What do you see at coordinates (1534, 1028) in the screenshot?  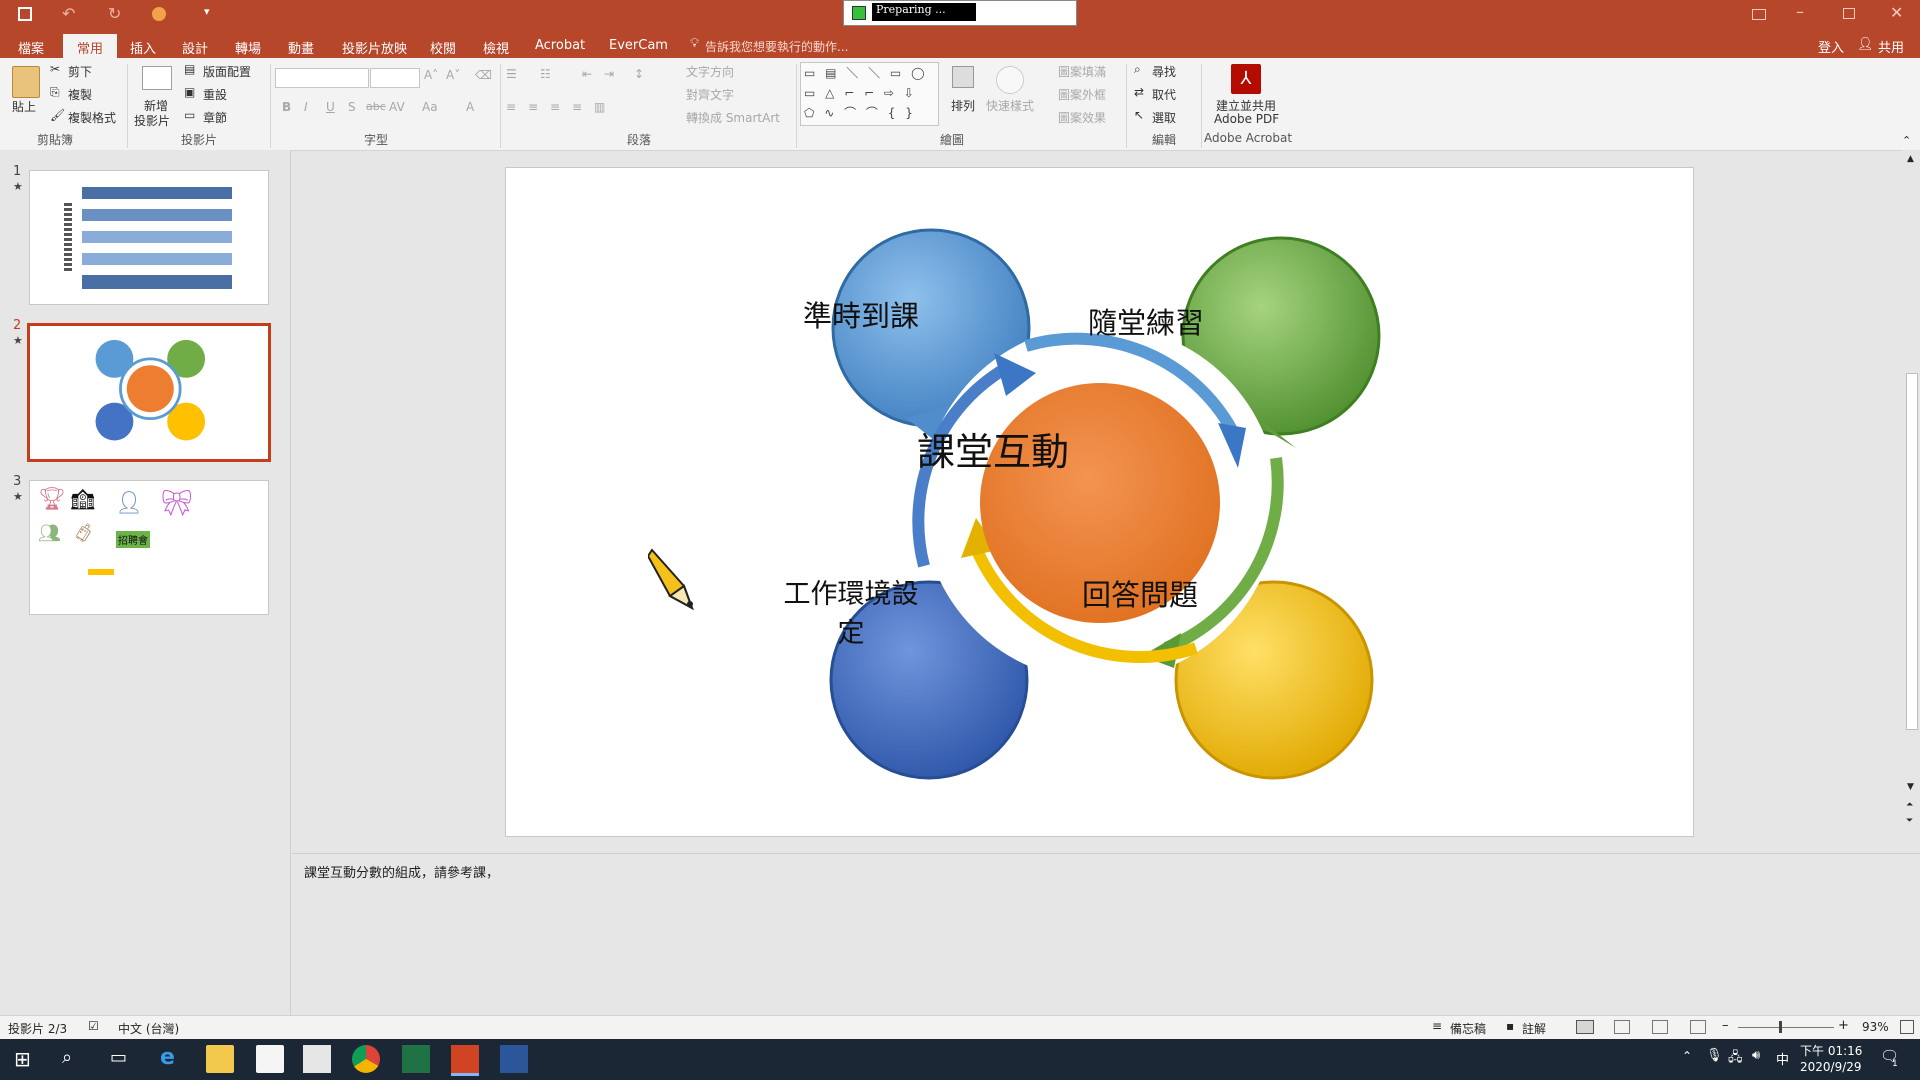 I see `comments-button: 註解` at bounding box center [1534, 1028].